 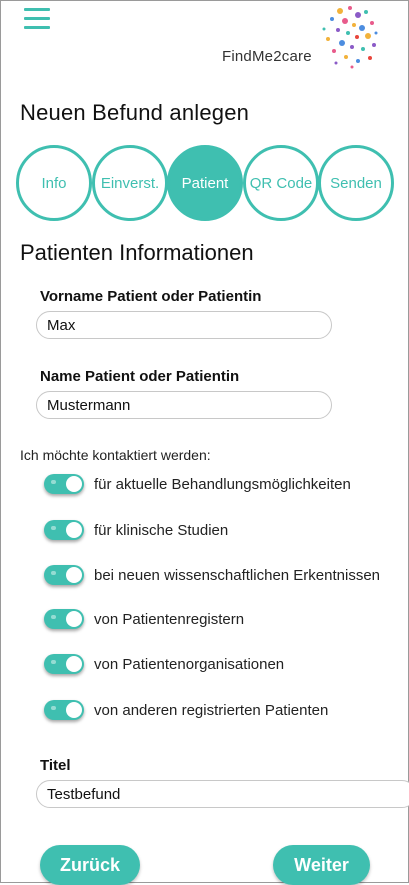 I want to click on title-label: Titel, so click(x=55, y=765).